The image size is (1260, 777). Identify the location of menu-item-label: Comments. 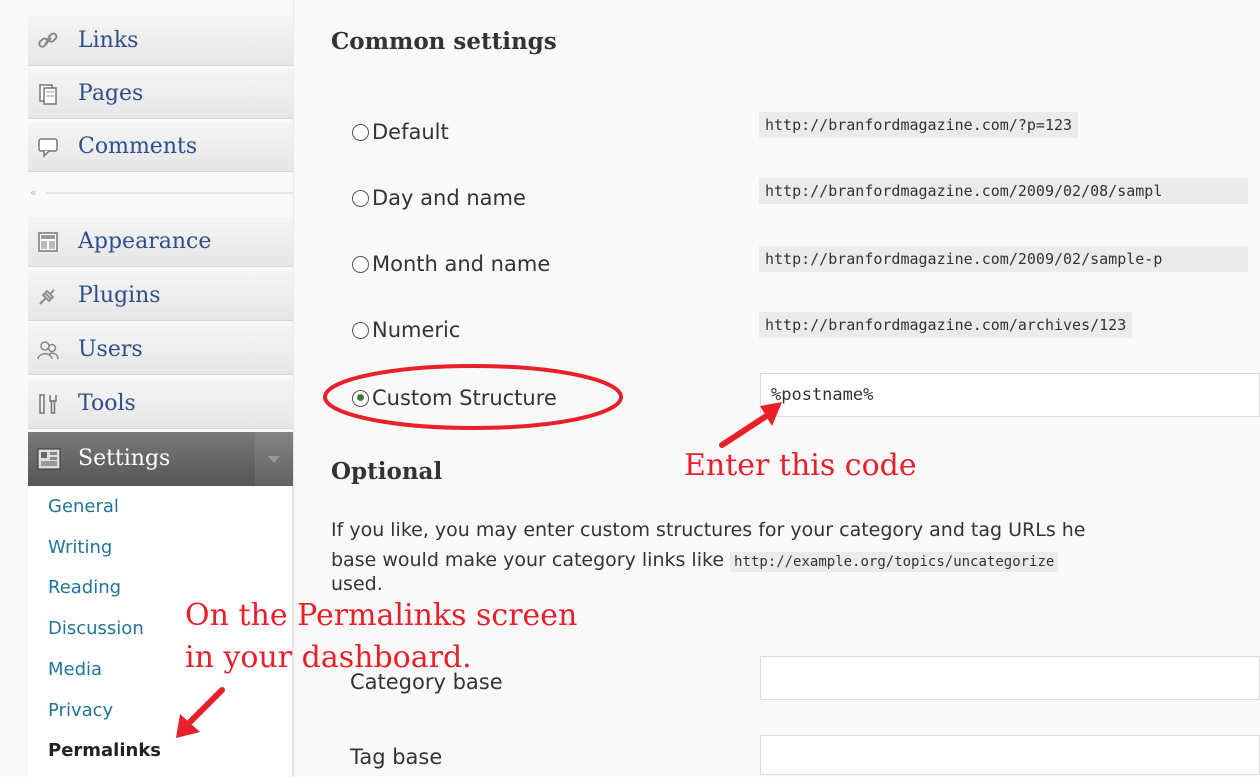
(138, 146).